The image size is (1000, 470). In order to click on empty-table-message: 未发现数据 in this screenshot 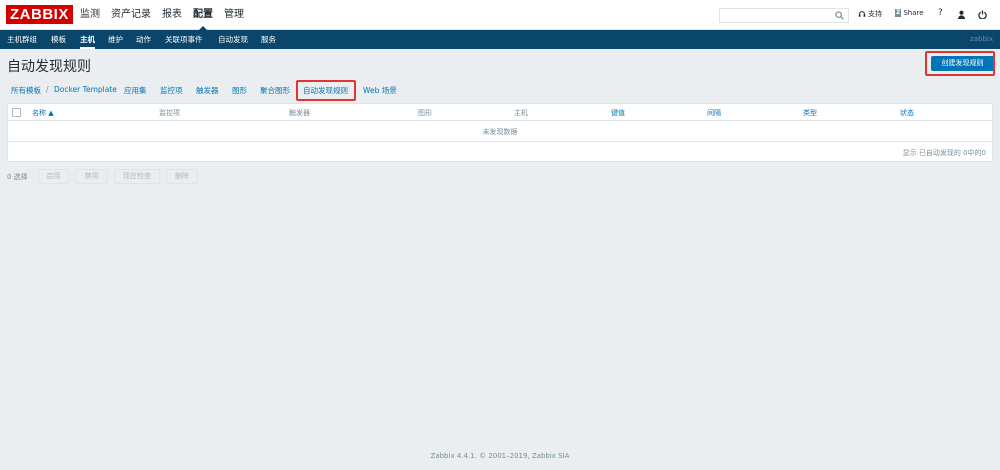, I will do `click(500, 132)`.